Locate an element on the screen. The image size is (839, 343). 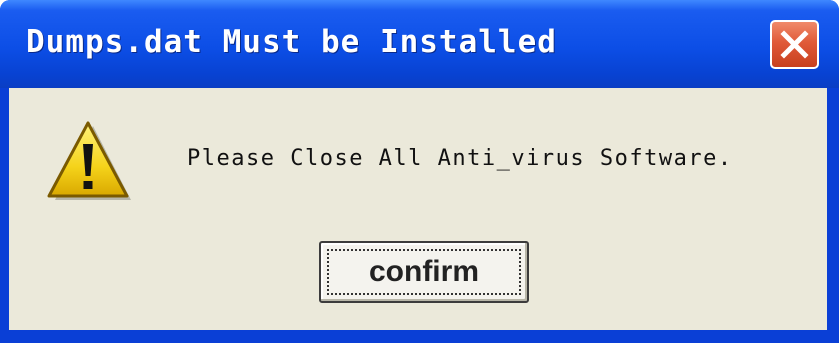
window-bottom-border is located at coordinates (419, 336).